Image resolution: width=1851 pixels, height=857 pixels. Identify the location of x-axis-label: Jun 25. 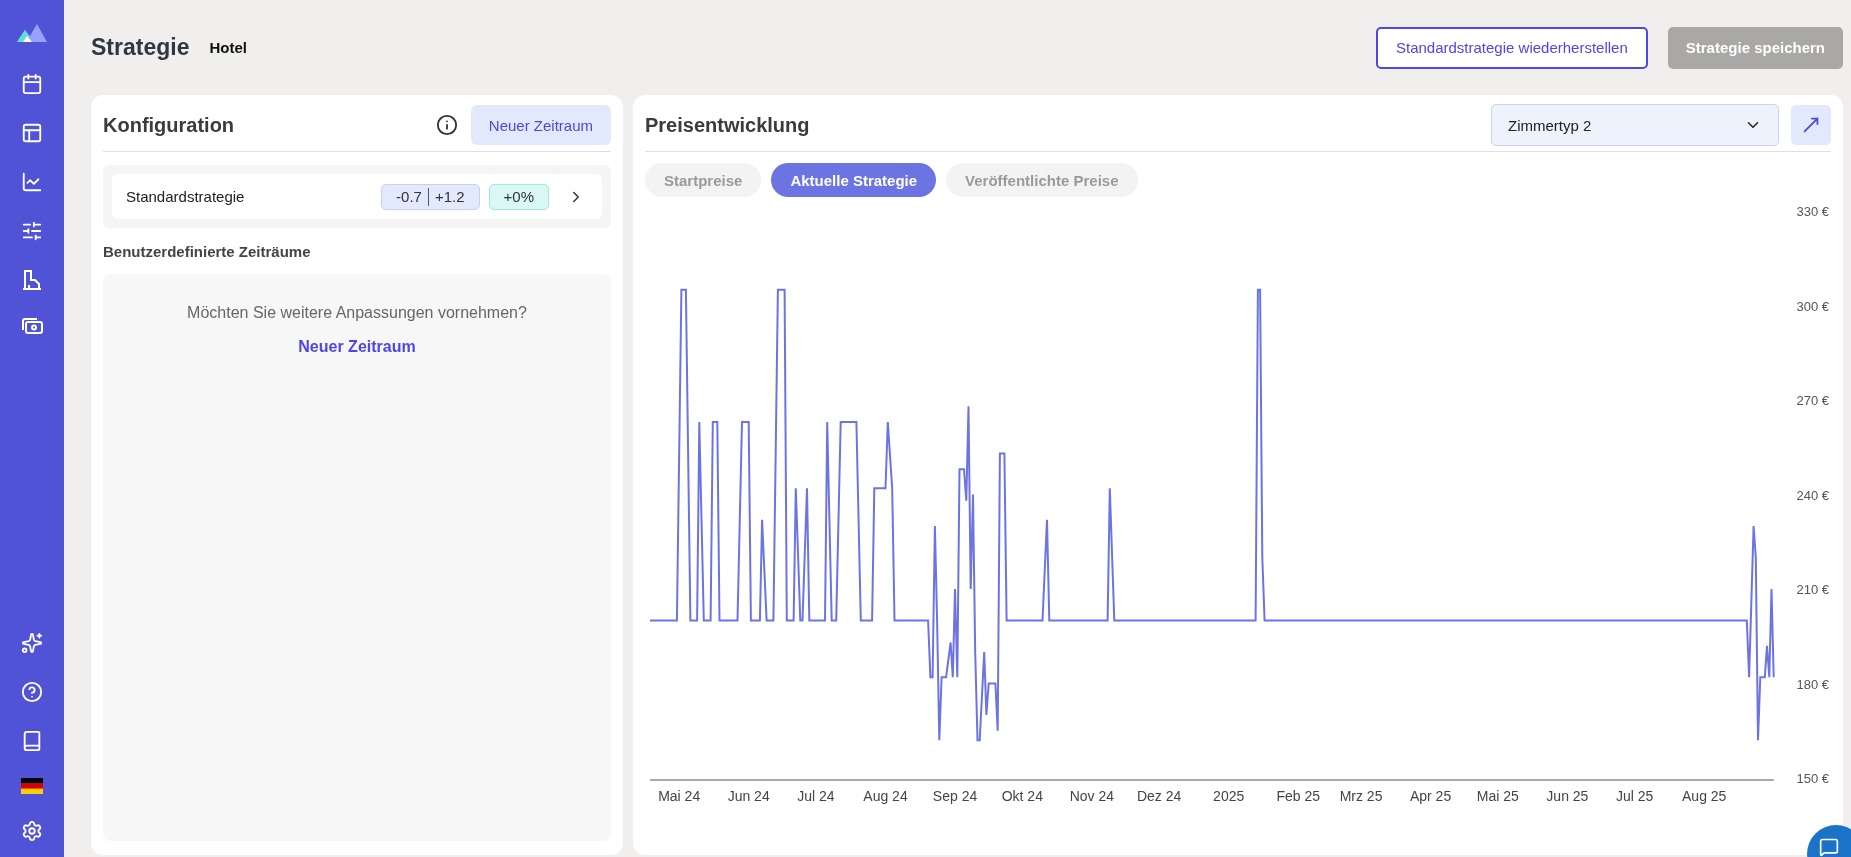
(1567, 796).